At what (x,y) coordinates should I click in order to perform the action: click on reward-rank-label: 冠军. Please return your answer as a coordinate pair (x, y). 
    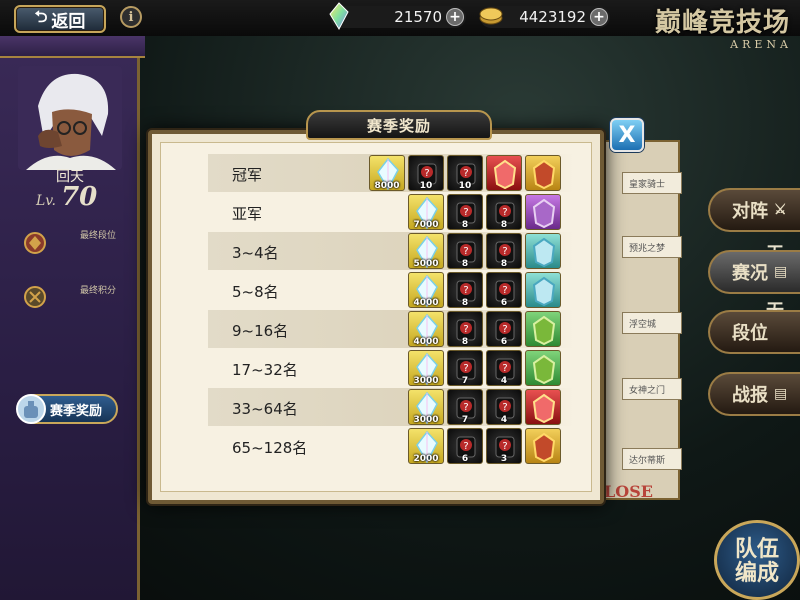
    Looking at the image, I should click on (247, 175).